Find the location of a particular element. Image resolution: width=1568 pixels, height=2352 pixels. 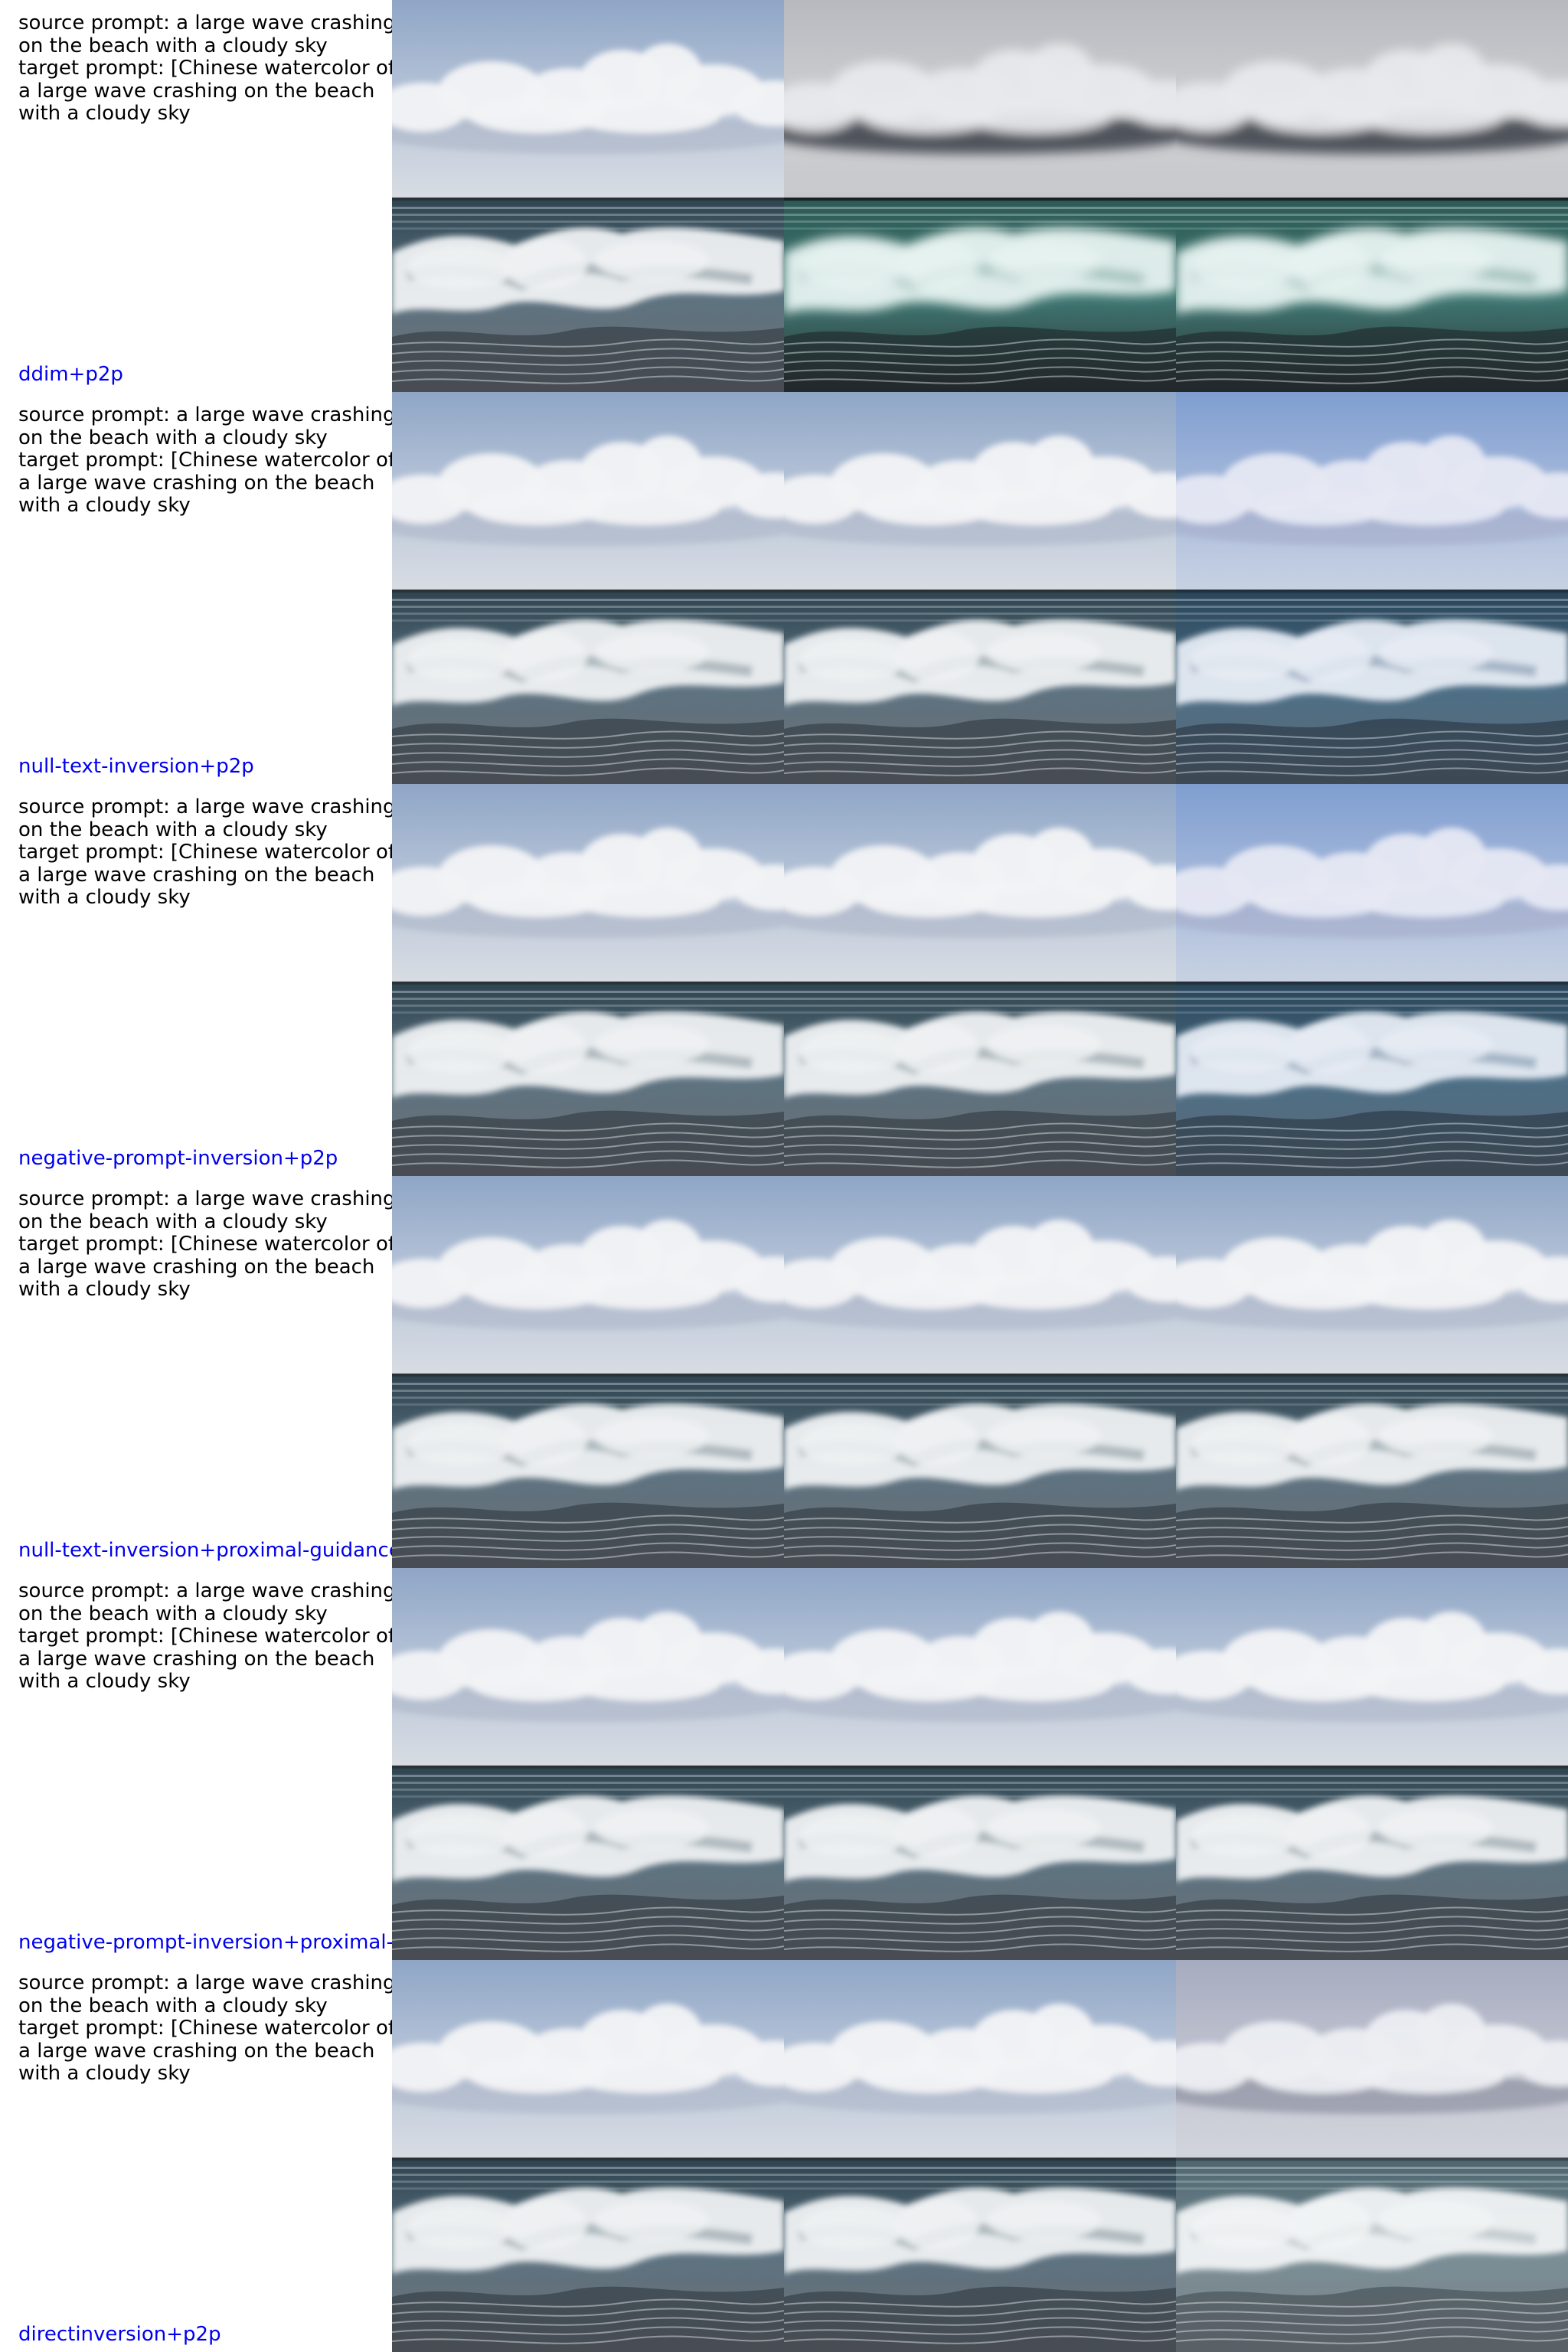

method-label: ddim+p2p is located at coordinates (70, 374).